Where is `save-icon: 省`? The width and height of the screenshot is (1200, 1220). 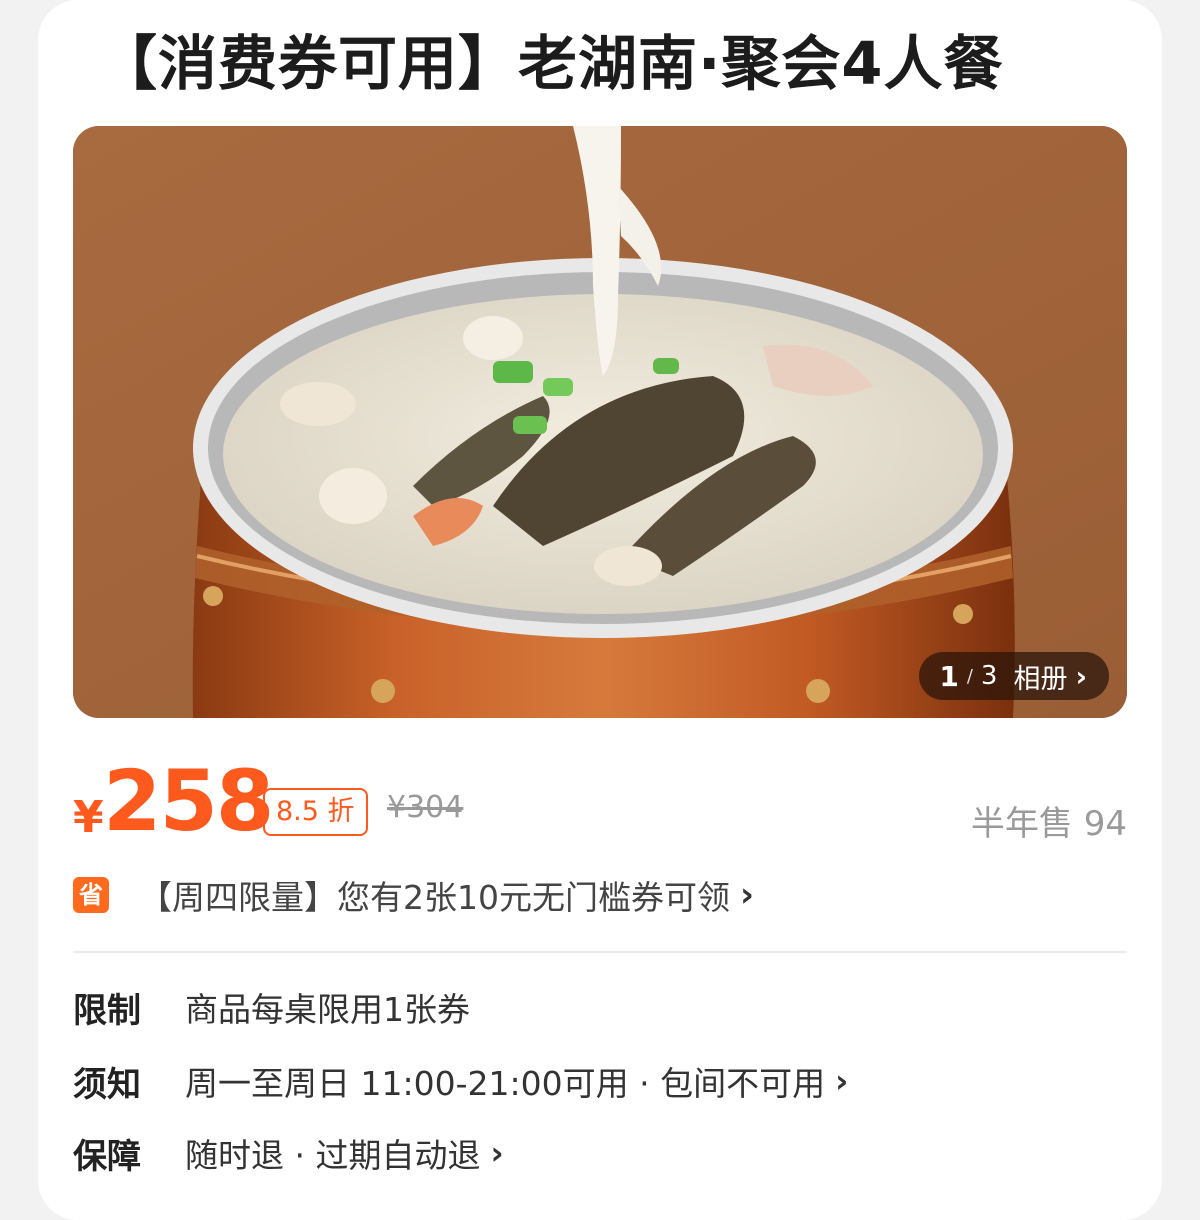 save-icon: 省 is located at coordinates (91, 895).